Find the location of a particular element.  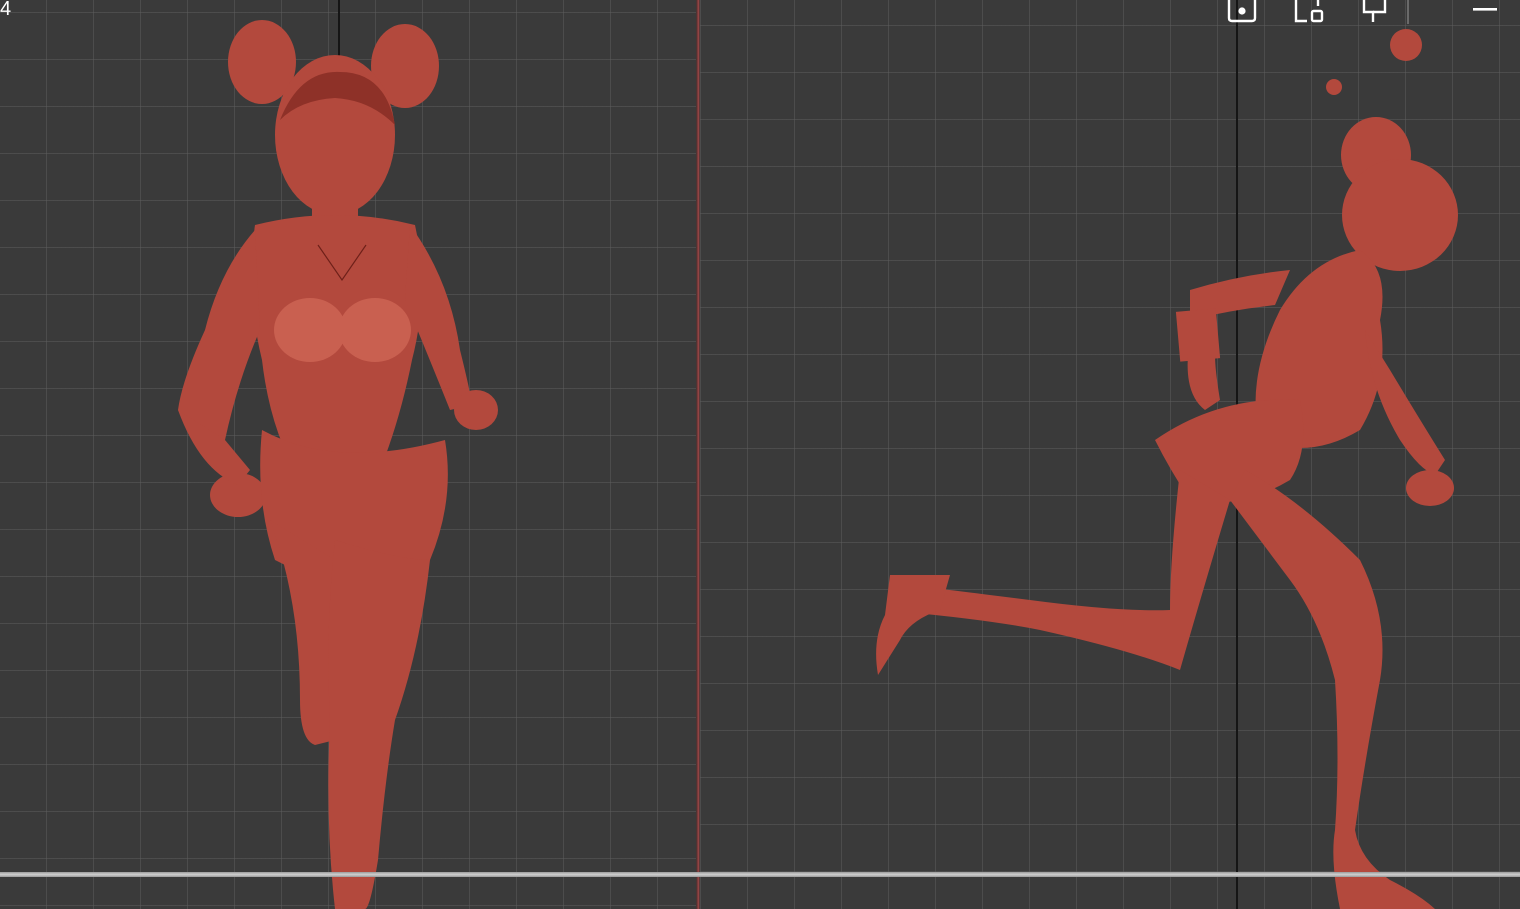

viewport-toolbar is located at coordinates (1370, 13).